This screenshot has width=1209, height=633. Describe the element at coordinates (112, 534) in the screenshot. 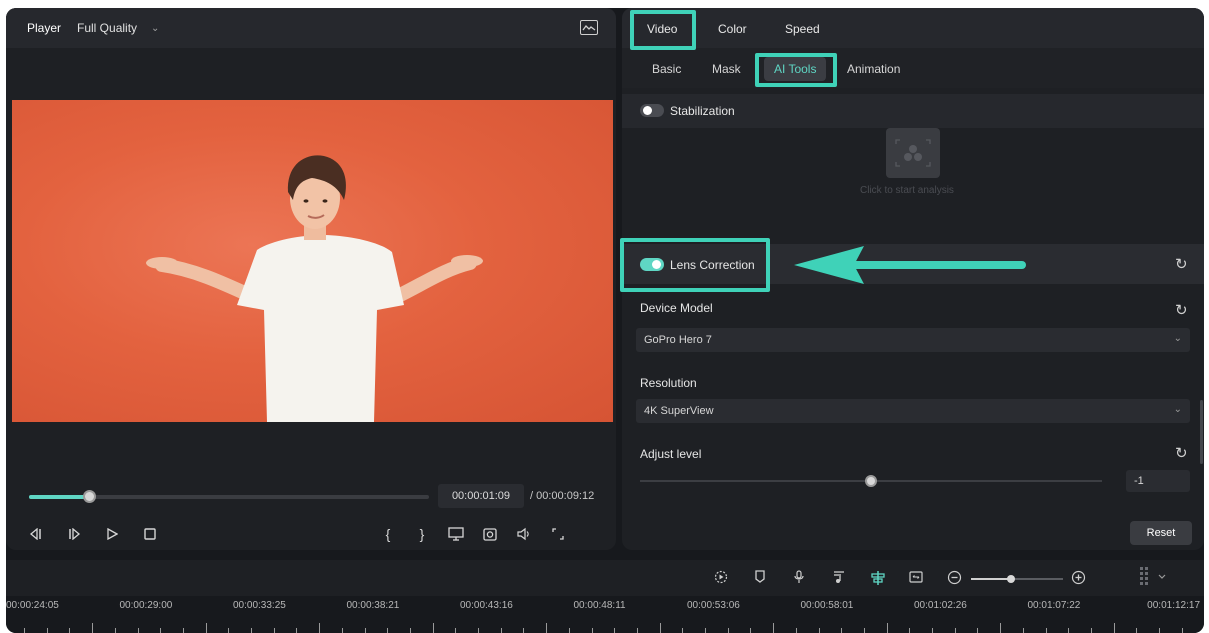

I see `play-icon` at that location.